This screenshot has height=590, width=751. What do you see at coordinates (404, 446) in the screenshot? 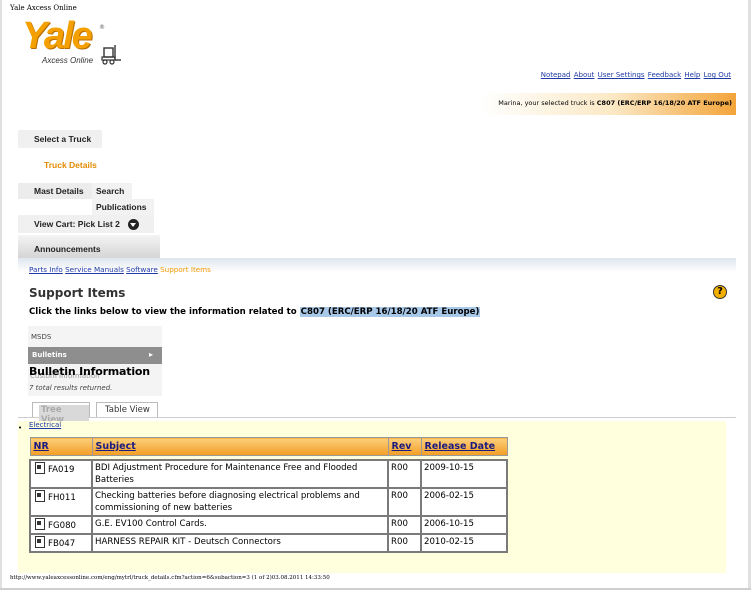
I see `column-header-rev: Rev` at bounding box center [404, 446].